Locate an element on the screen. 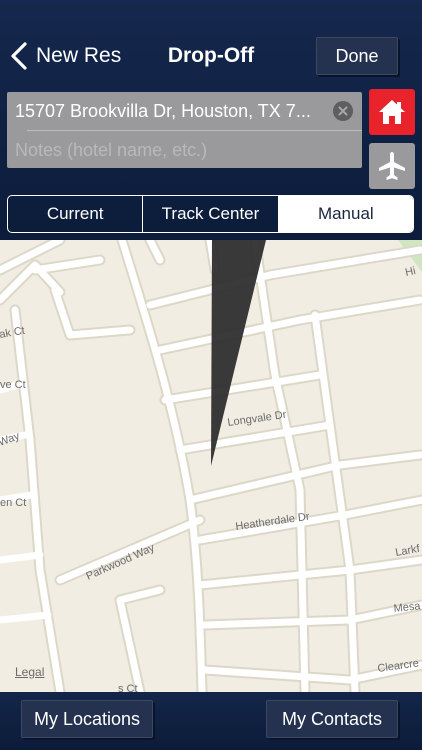 This screenshot has width=422, height=750. segment-track-center: Track Center is located at coordinates (211, 214).